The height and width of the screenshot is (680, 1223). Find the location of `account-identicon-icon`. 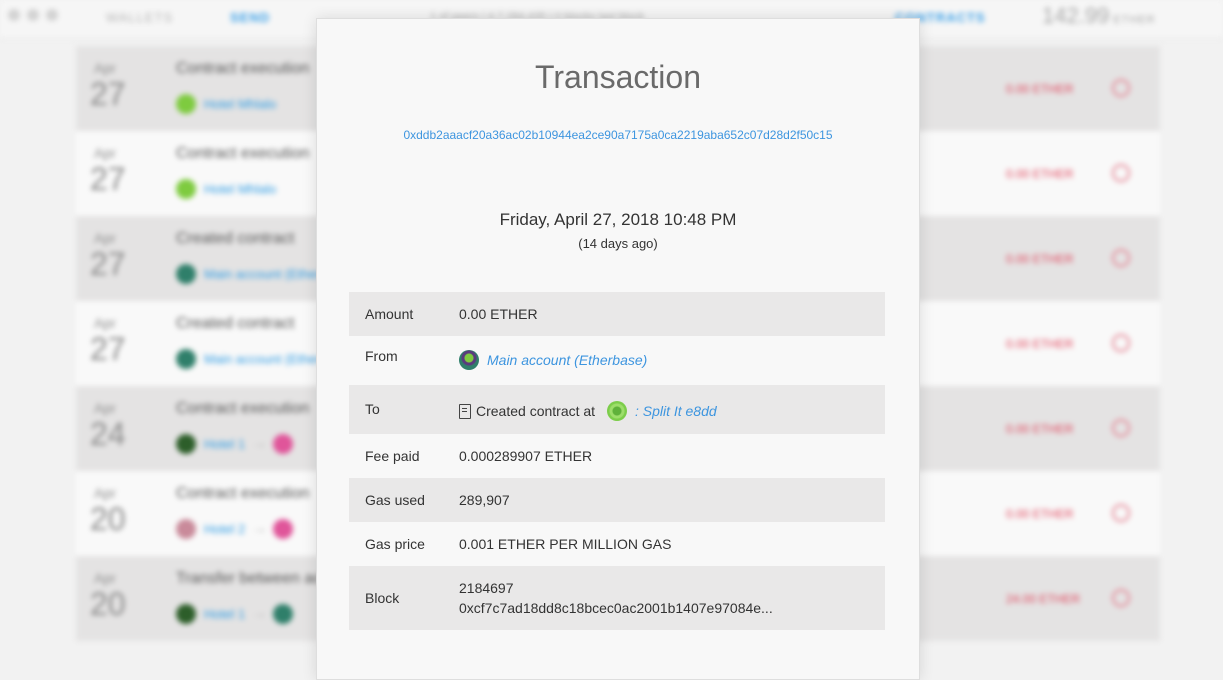

account-identicon-icon is located at coordinates (469, 360).